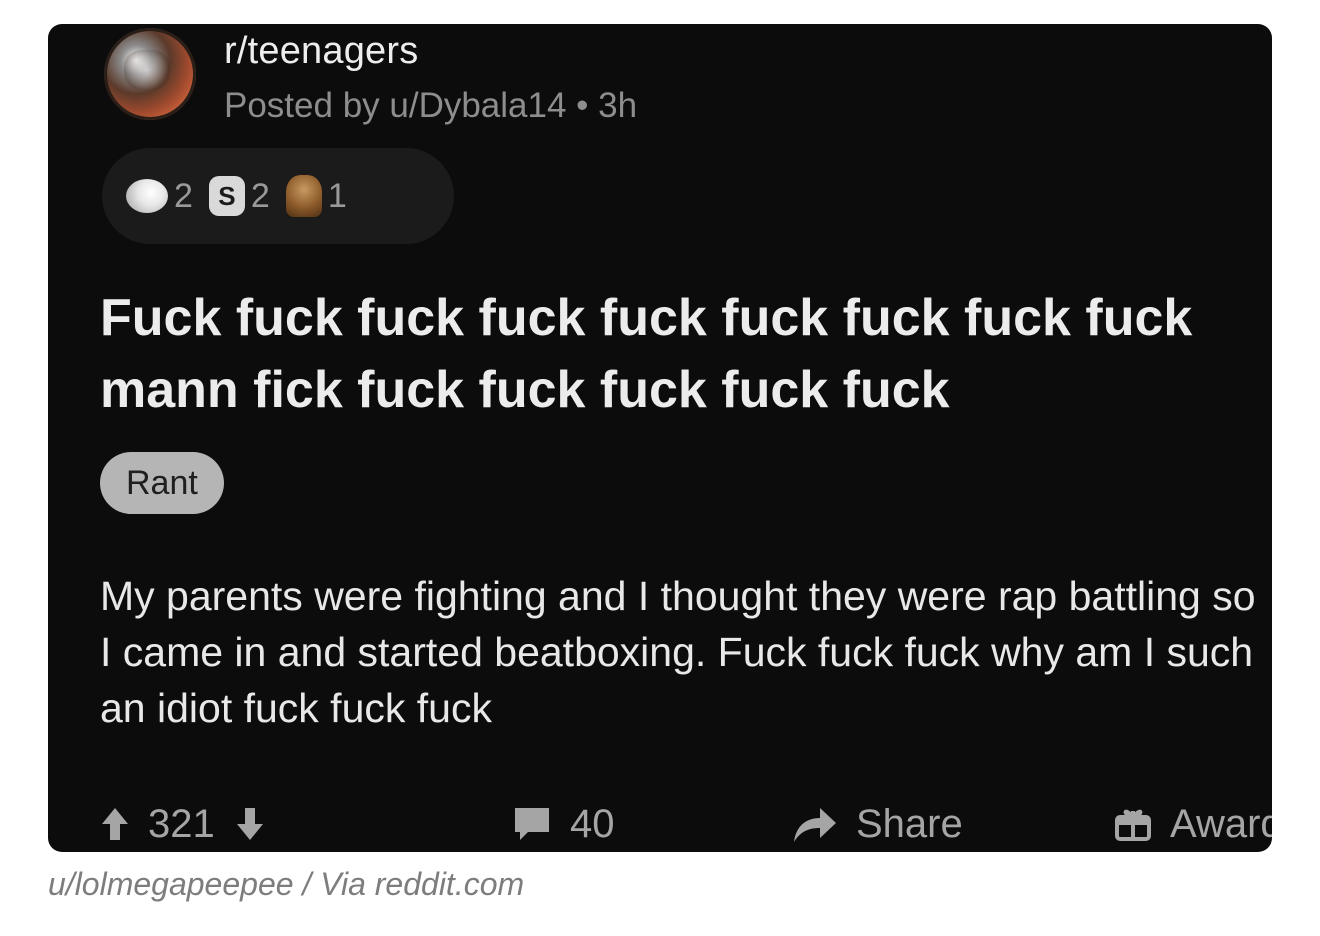 The height and width of the screenshot is (936, 1320). I want to click on award-bronze: 1, so click(316, 196).